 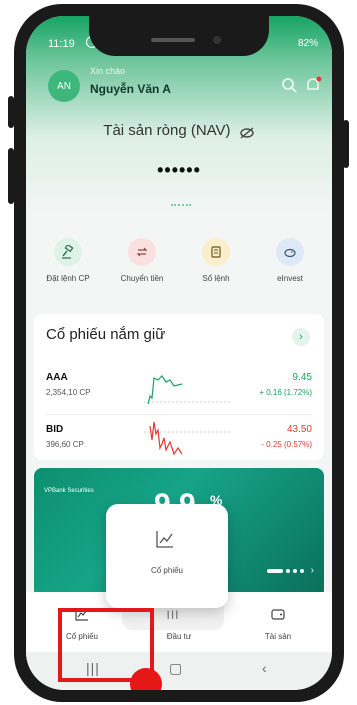 What do you see at coordinates (179, 170) in the screenshot?
I see `nav-masked-value: ••••••` at bounding box center [179, 170].